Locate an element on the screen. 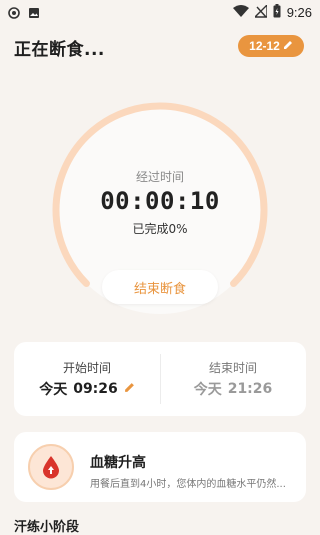 The height and width of the screenshot is (535, 320). date-label: 12-12 is located at coordinates (264, 46).